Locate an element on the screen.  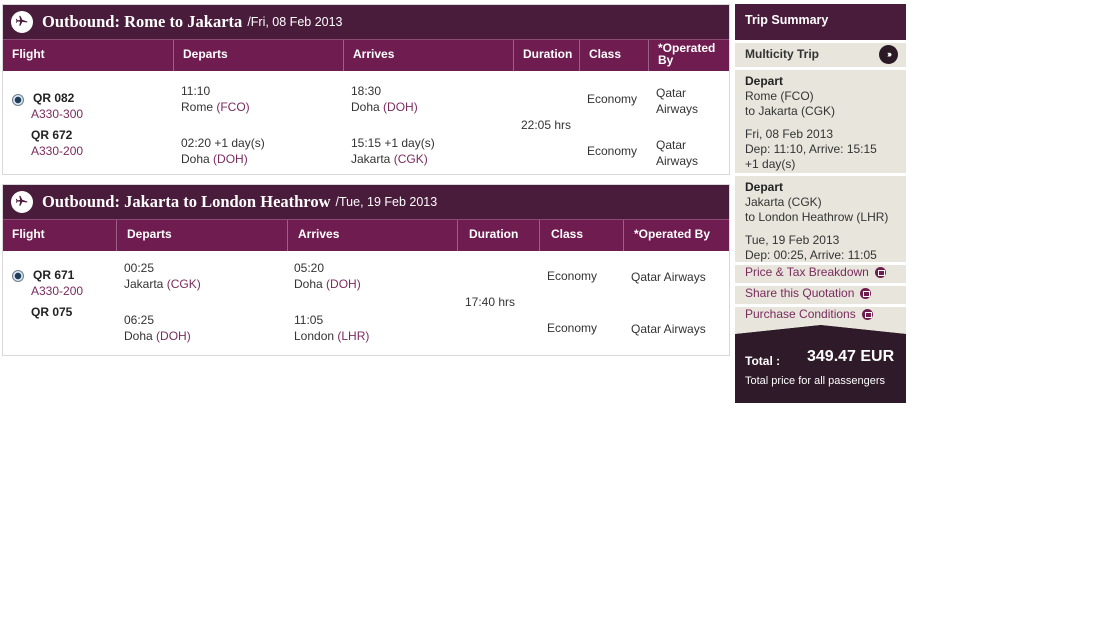
total-value: 349.47 EUR is located at coordinates (851, 356).